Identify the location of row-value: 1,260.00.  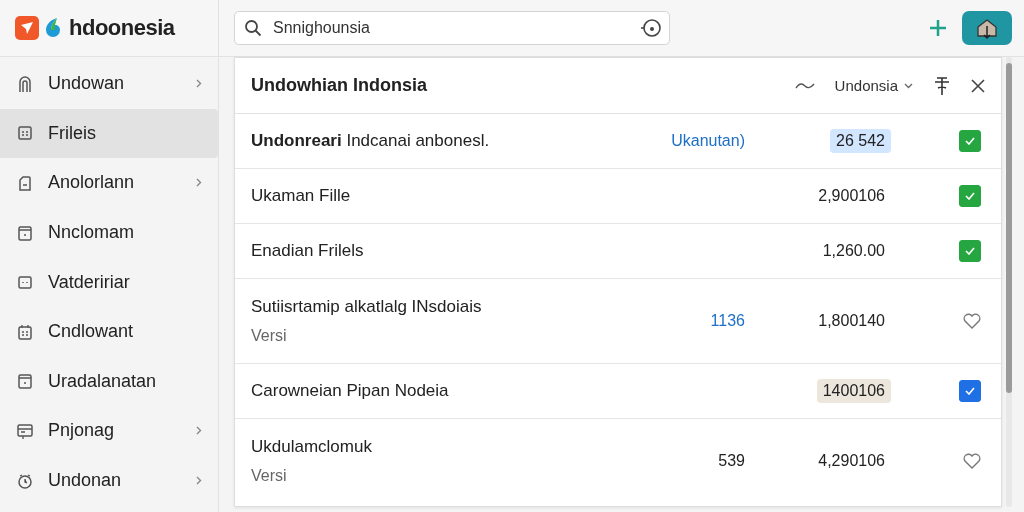
(853, 251).